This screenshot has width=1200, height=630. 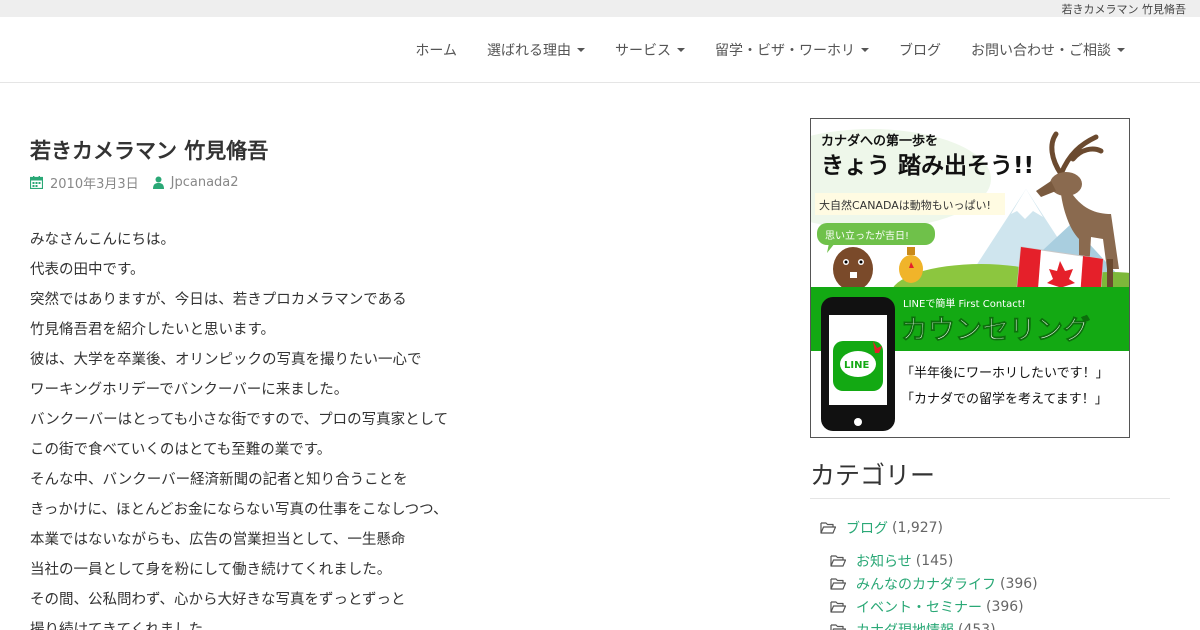 I want to click on paragraph-line: その間、公私問わず、心から大好きな写真をずっとずっと, so click(x=218, y=600).